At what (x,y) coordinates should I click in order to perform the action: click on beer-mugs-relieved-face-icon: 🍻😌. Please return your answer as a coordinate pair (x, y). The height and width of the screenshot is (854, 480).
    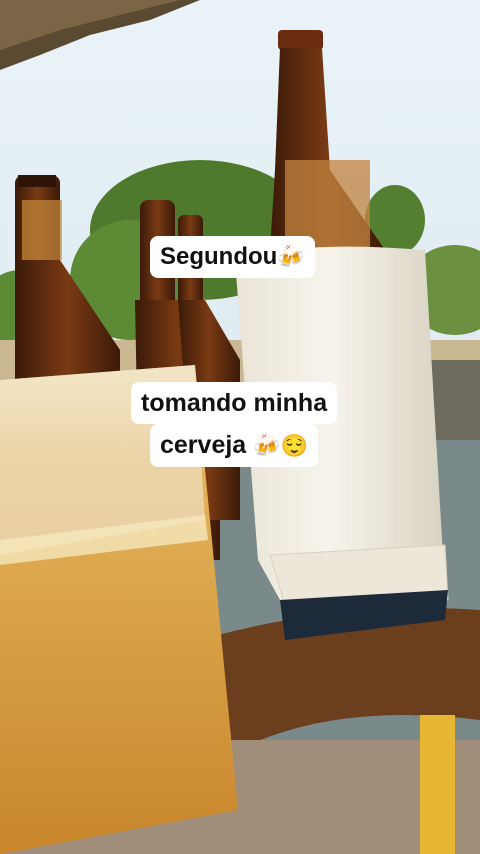
    Looking at the image, I should click on (280, 445).